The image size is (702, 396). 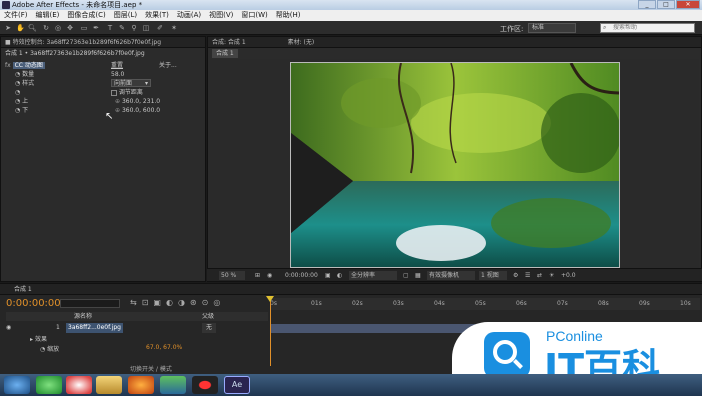 What do you see at coordinates (38, 338) in the screenshot?
I see `effects-group: ▸ 效果` at bounding box center [38, 338].